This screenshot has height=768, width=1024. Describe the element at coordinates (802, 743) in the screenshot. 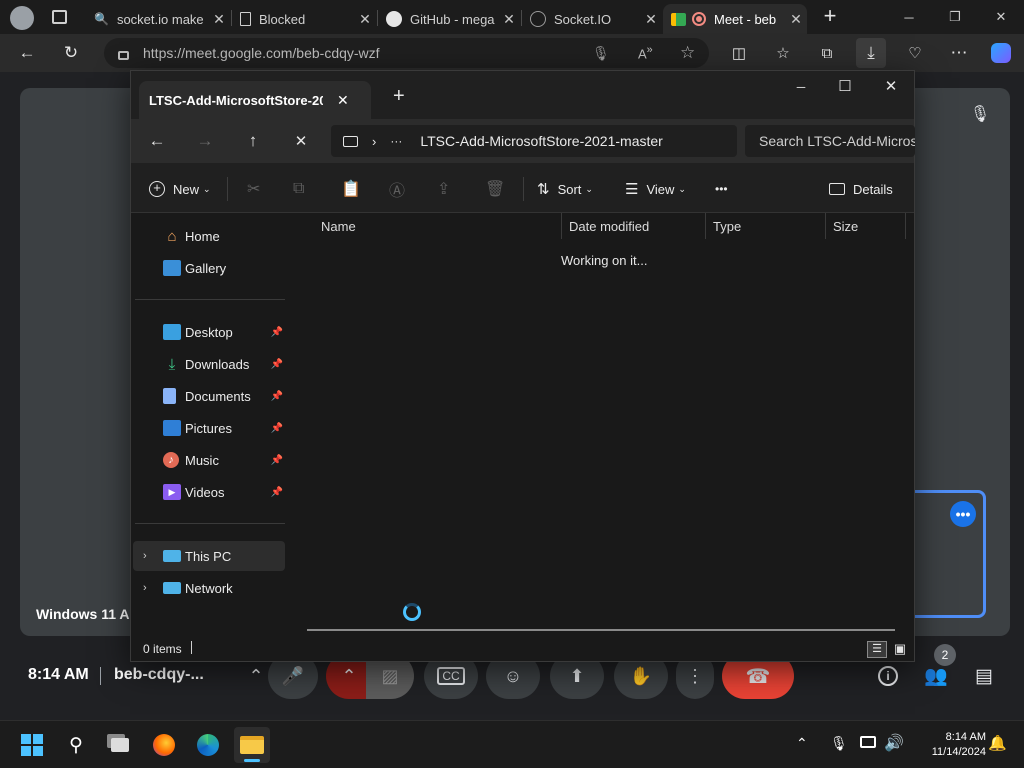

I see `show-hidden-icons-chevron-icon: ⌃` at that location.